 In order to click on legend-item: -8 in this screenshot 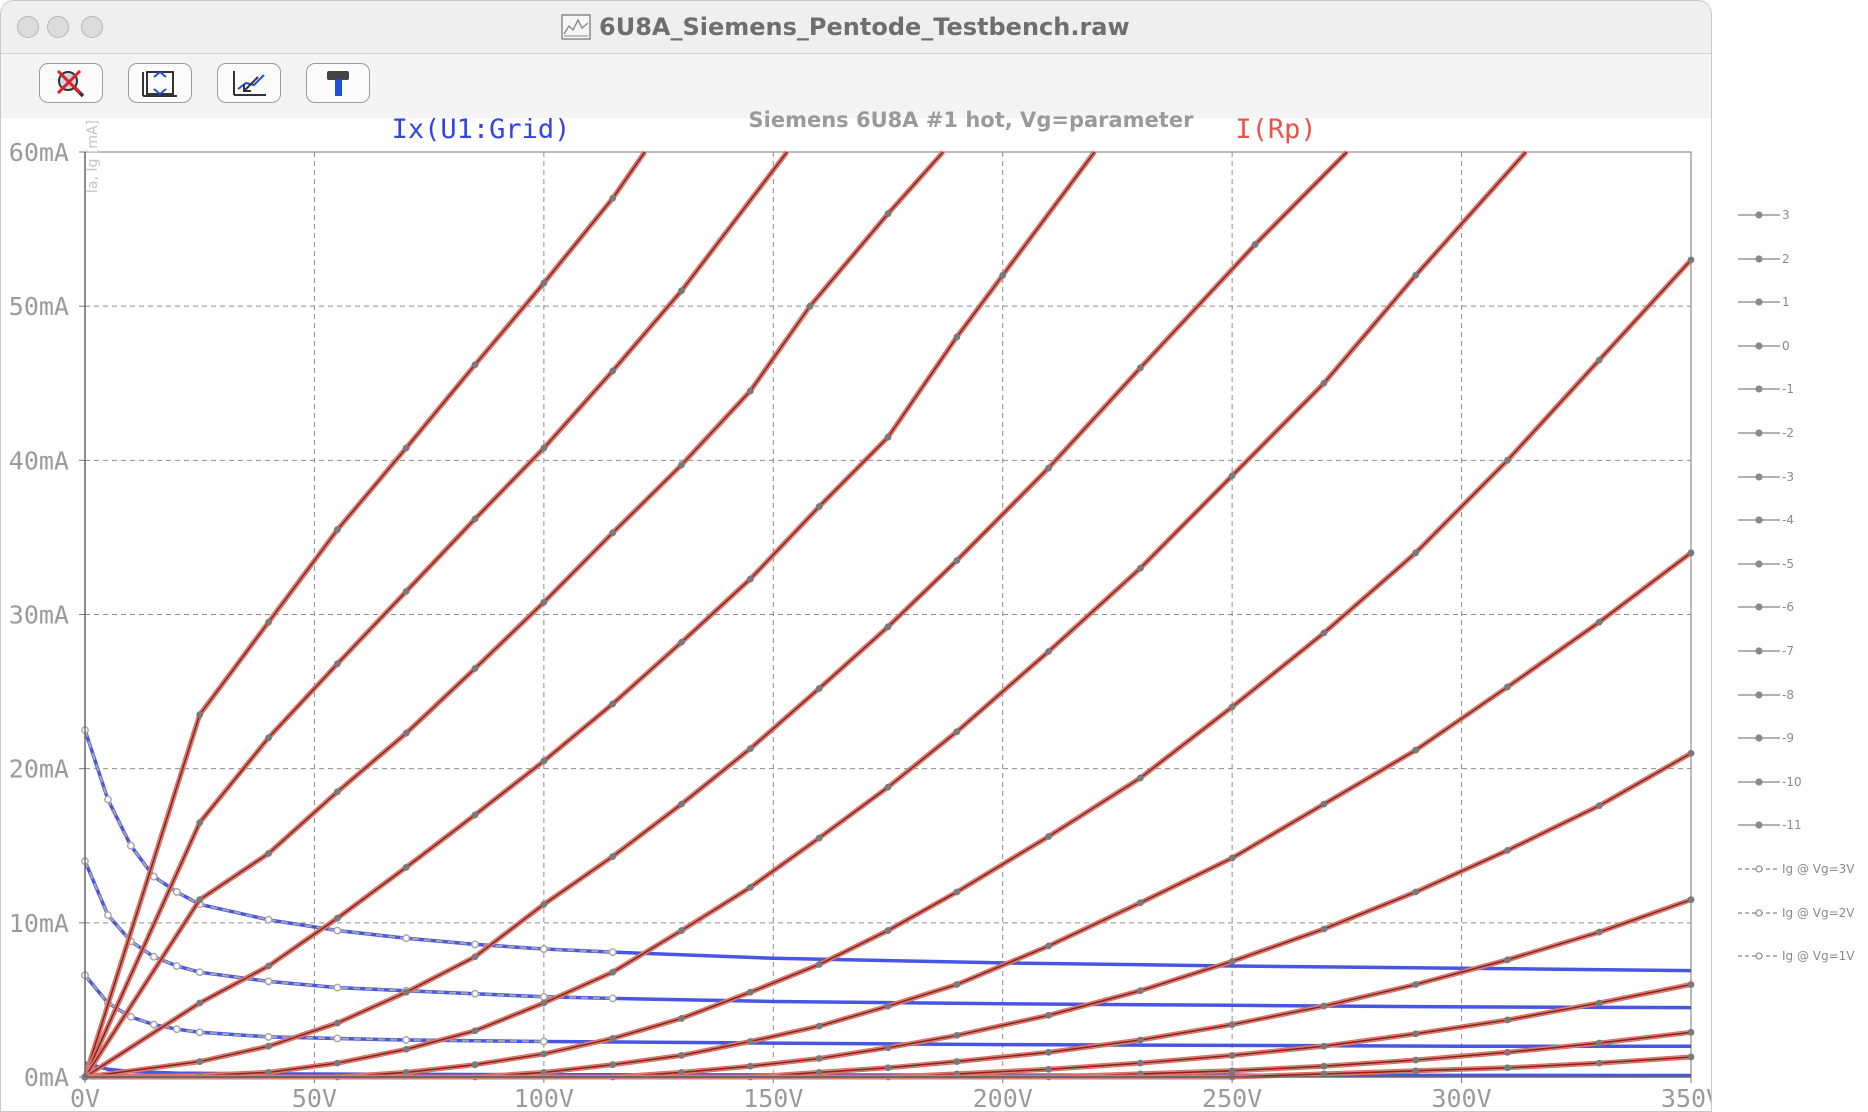, I will do `click(1766, 695)`.